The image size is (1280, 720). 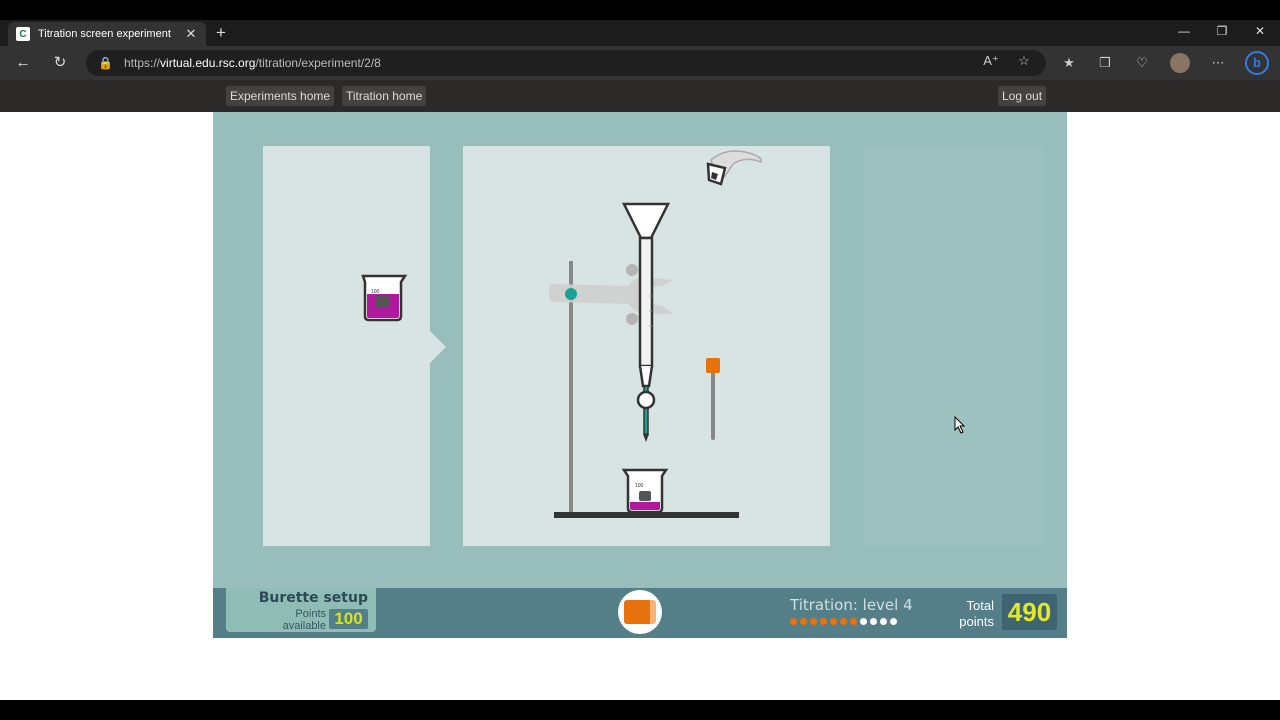 What do you see at coordinates (639, 486) in the screenshot?
I see `flask-label-text: 100` at bounding box center [639, 486].